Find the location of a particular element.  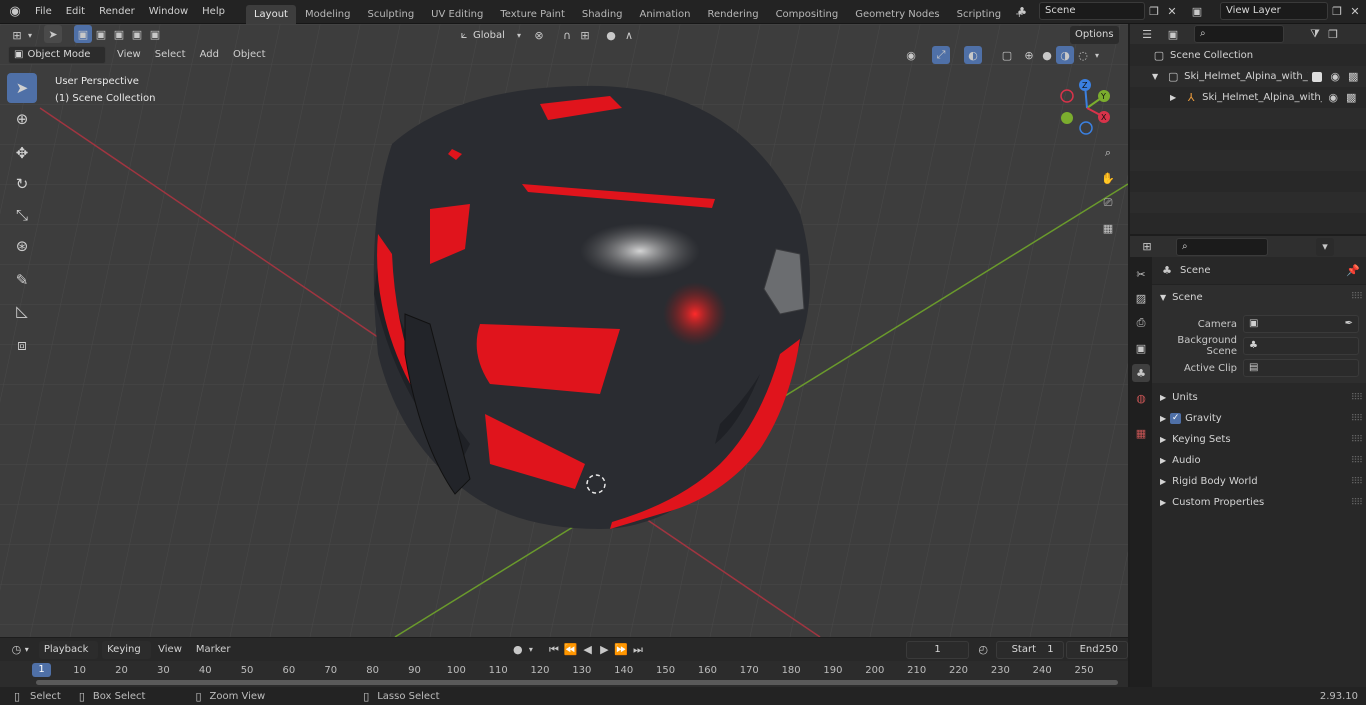

delete-scene-icon: ✕ is located at coordinates (1172, 11).